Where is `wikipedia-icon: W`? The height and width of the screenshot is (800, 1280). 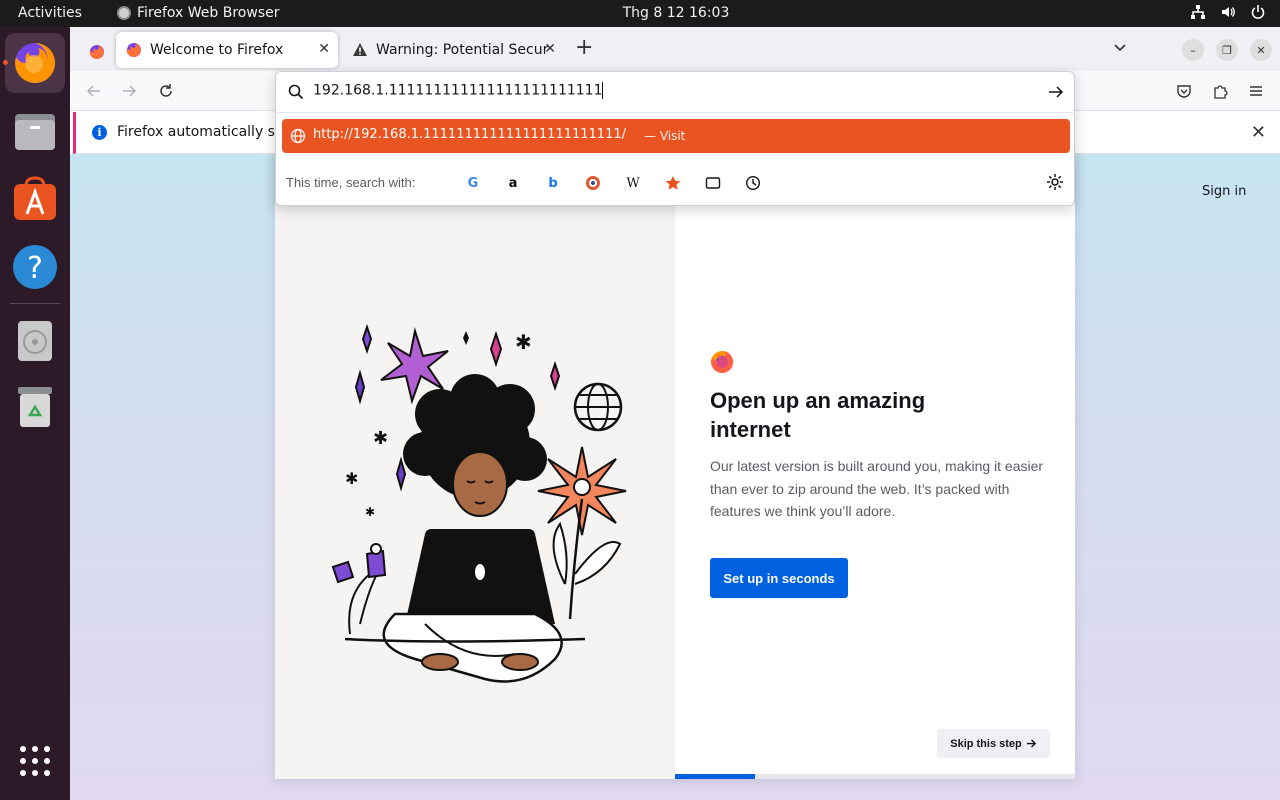
wikipedia-icon: W is located at coordinates (633, 183).